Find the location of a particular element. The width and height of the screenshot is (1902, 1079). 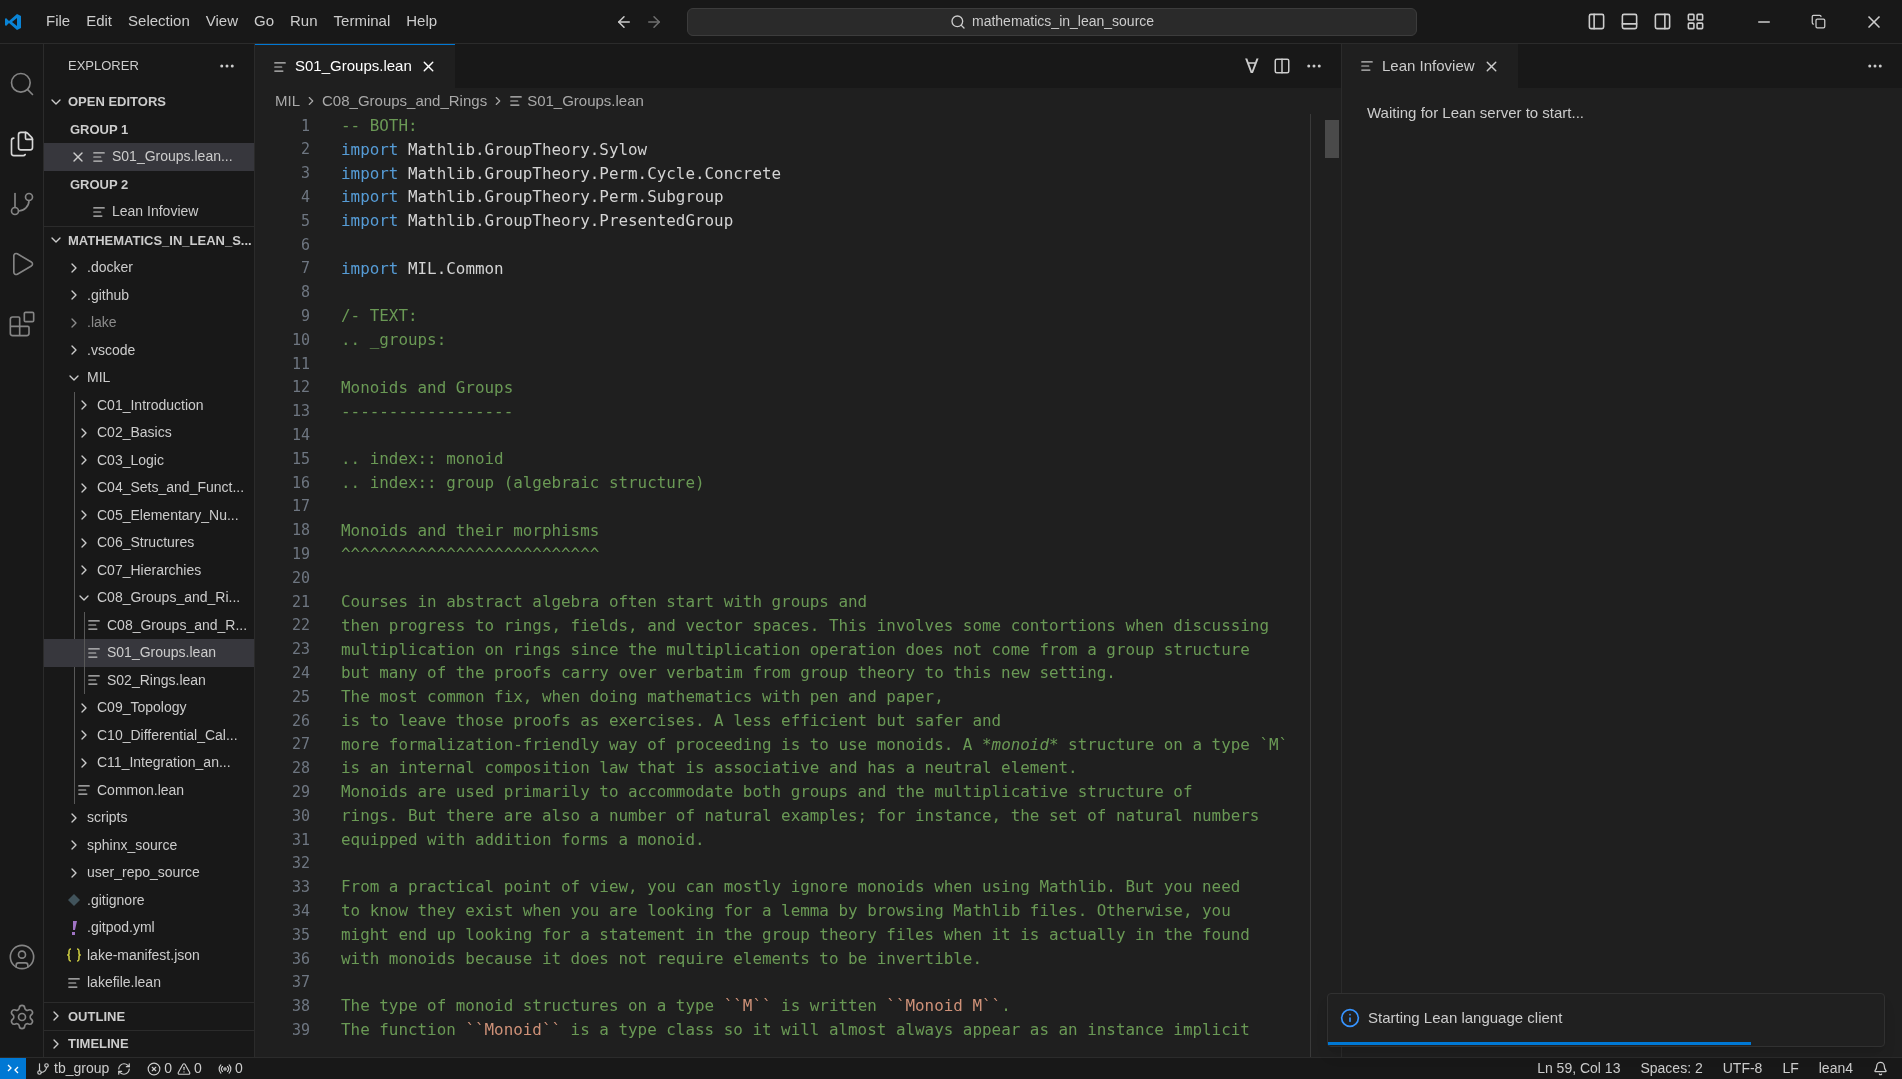

menu-item: Run is located at coordinates (304, 21).